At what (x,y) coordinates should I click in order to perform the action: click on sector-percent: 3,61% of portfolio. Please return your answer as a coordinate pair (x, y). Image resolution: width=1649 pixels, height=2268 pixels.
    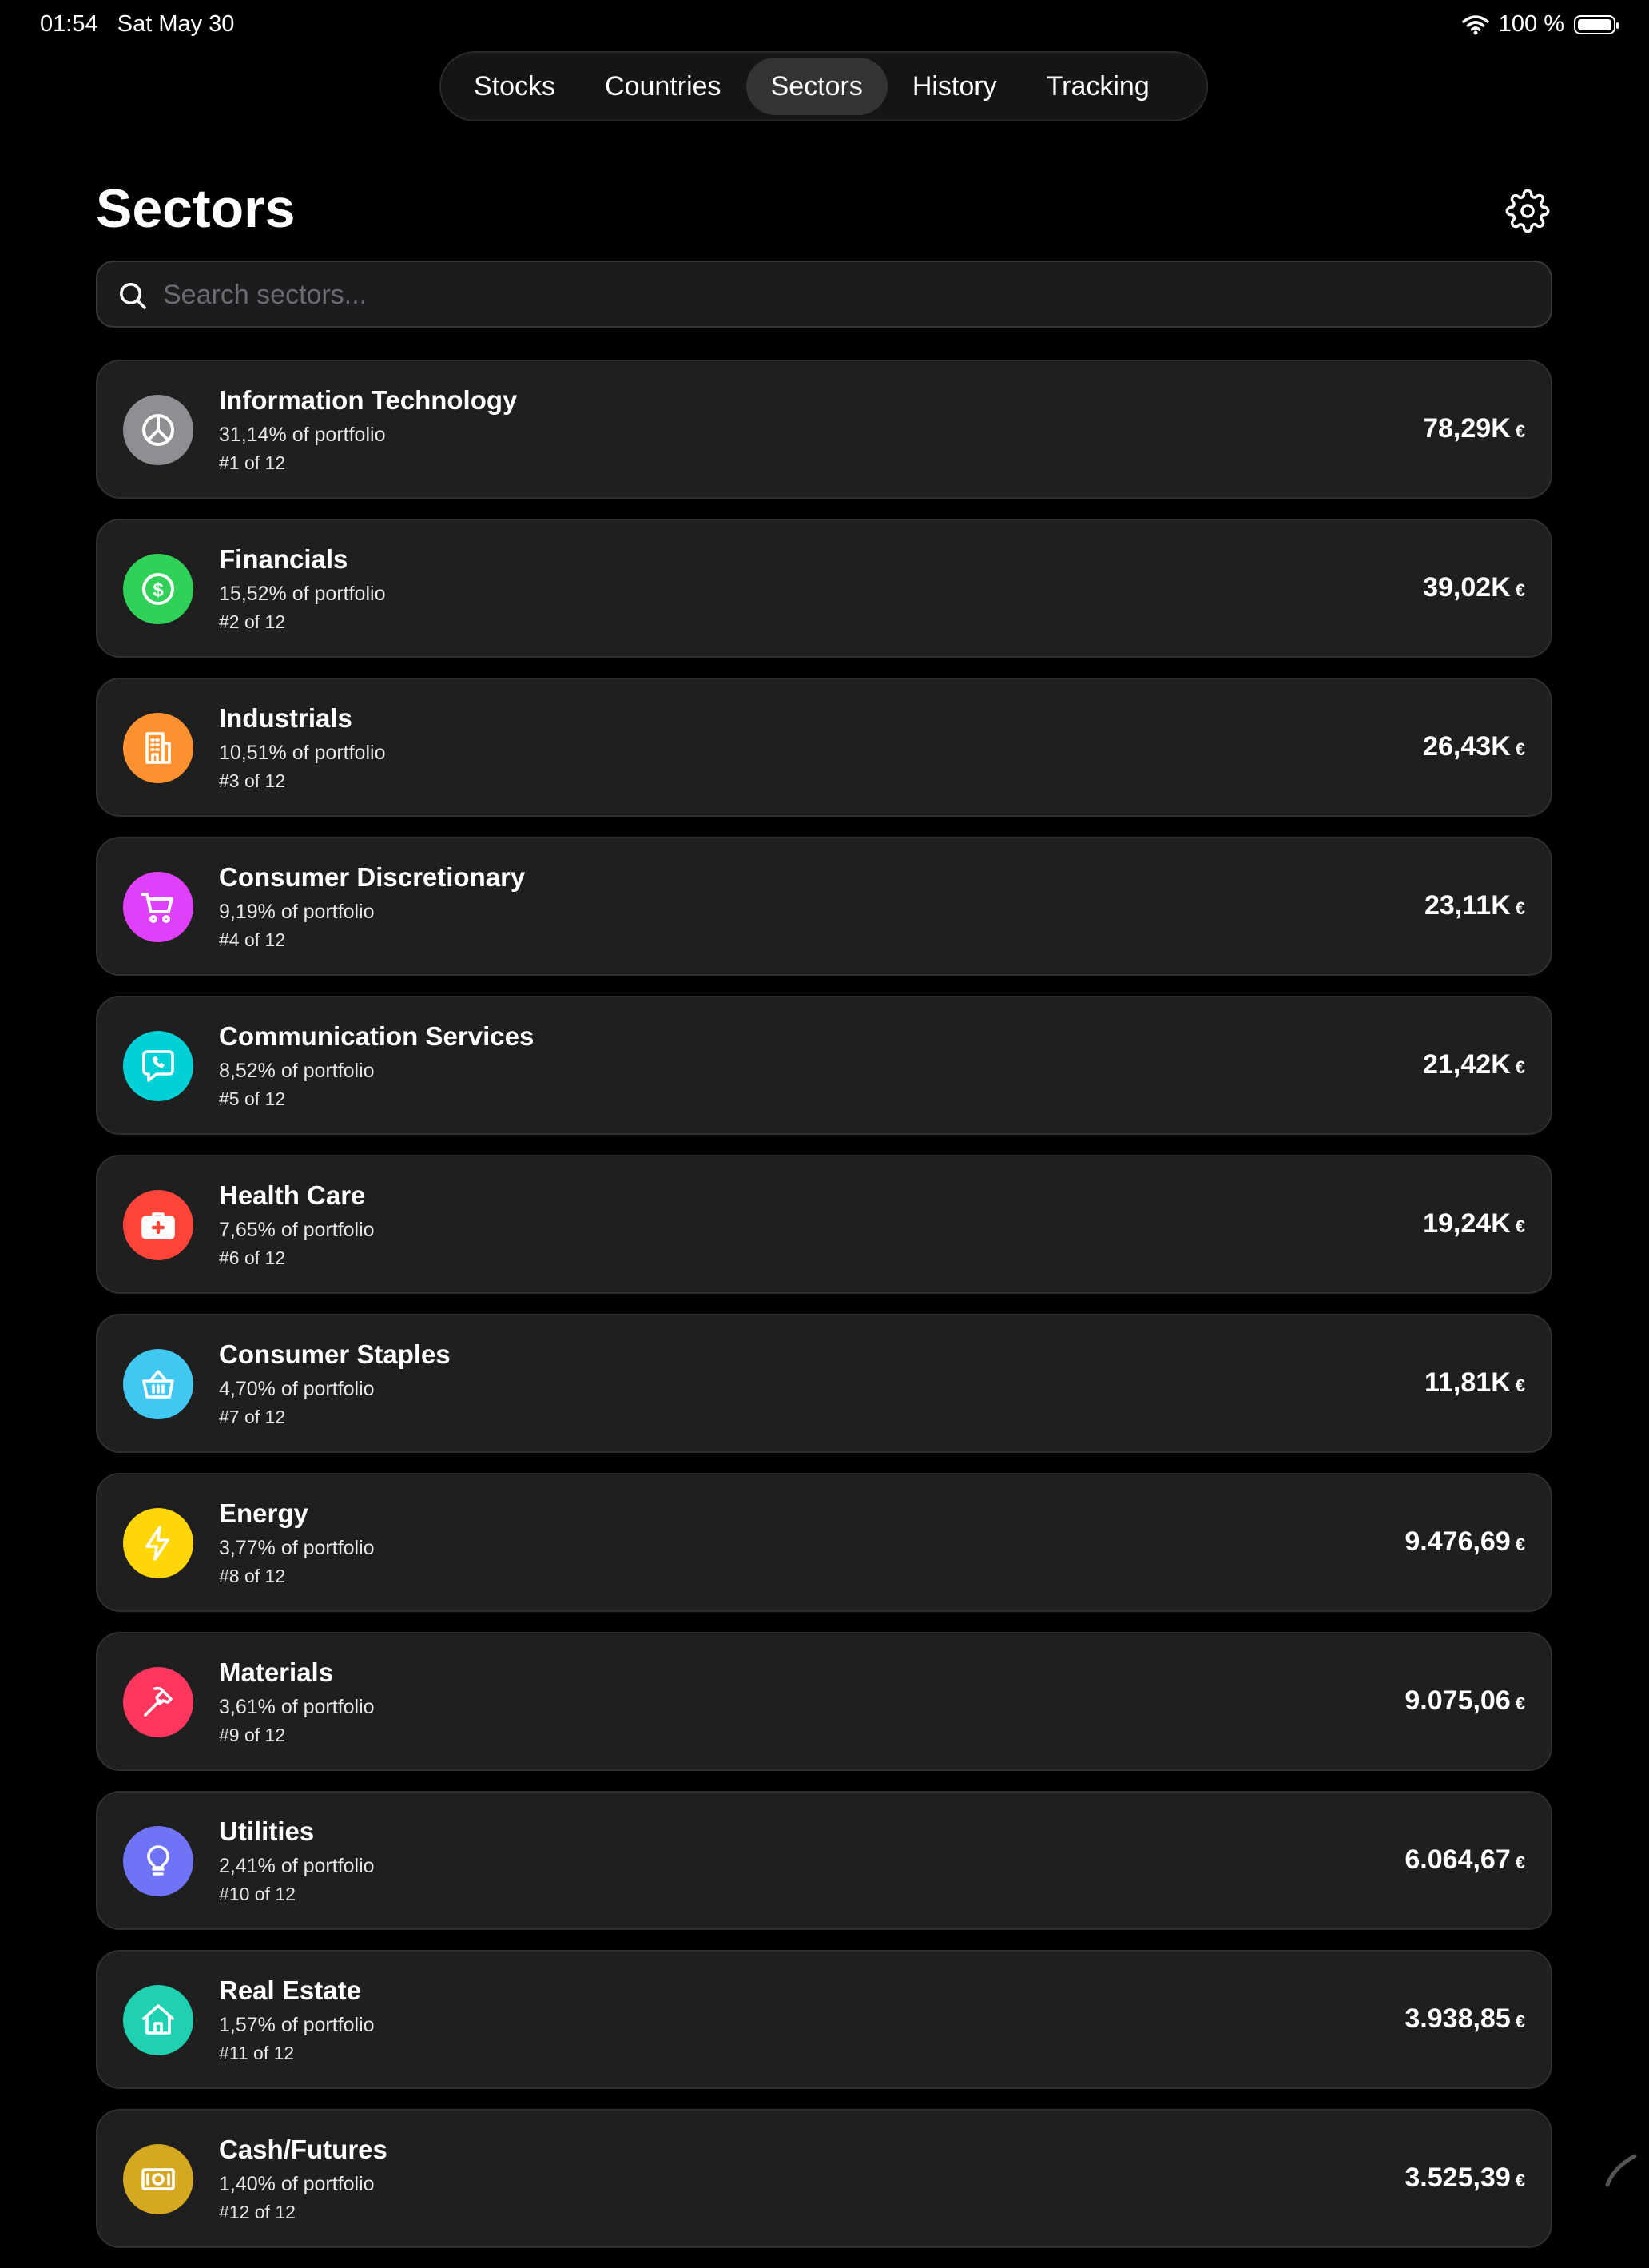
    Looking at the image, I should click on (297, 1707).